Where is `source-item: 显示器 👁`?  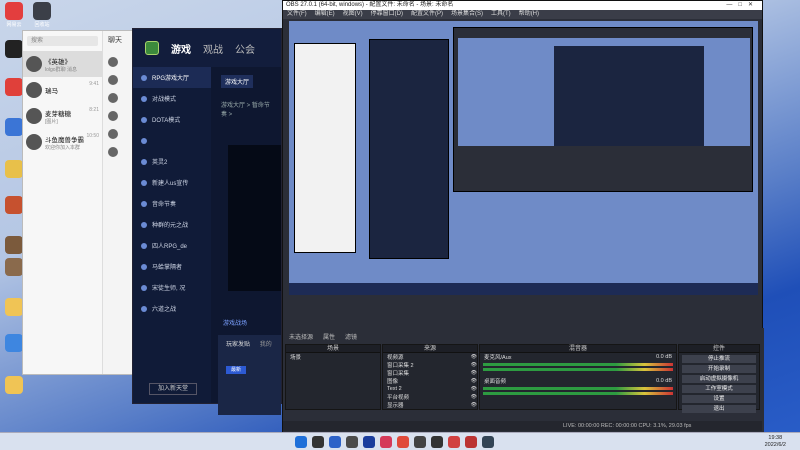
source-item: 显示器 👁 is located at coordinates (430, 405).